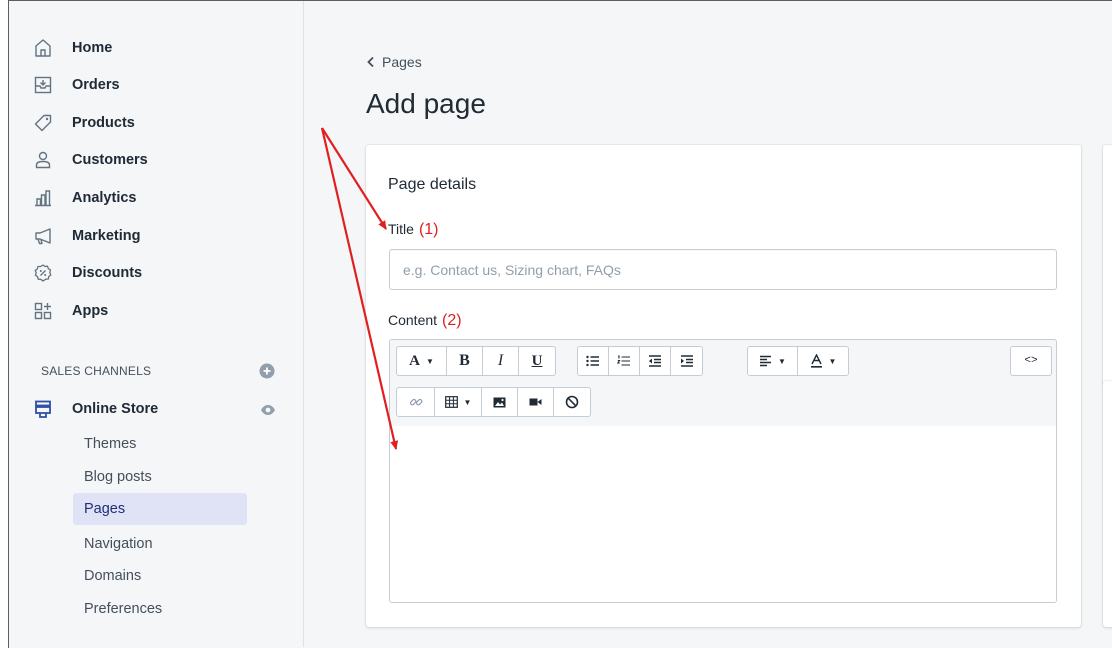 The height and width of the screenshot is (648, 1112). I want to click on numbered-list-icon, so click(623, 360).